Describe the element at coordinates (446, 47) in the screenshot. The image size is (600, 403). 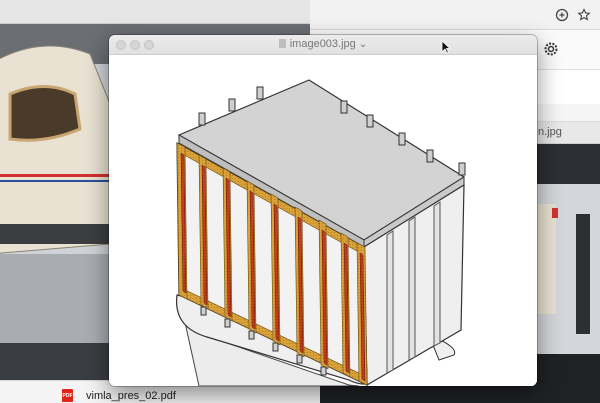
I see `mouse-cursor-icon` at that location.